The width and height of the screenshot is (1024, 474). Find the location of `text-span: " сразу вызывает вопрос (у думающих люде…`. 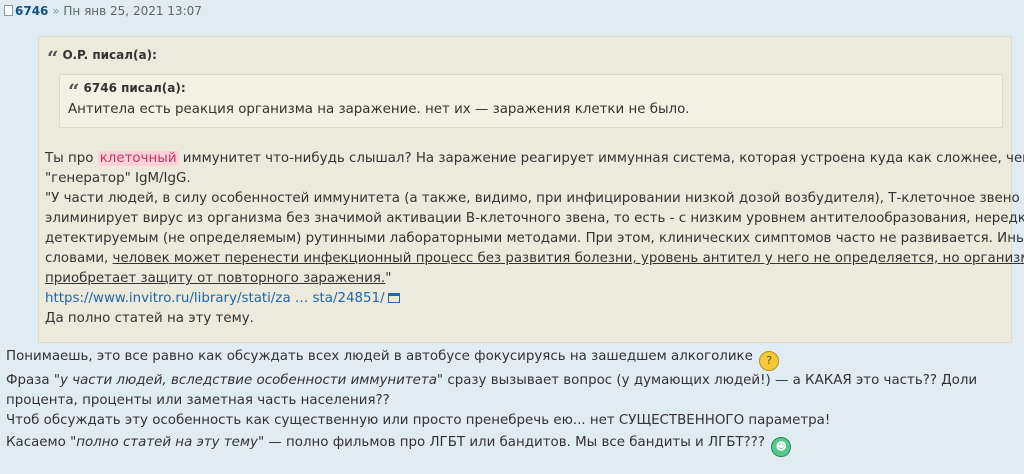

text-span: " сразу вызывает вопрос (у думающих люде… is located at coordinates (707, 380).